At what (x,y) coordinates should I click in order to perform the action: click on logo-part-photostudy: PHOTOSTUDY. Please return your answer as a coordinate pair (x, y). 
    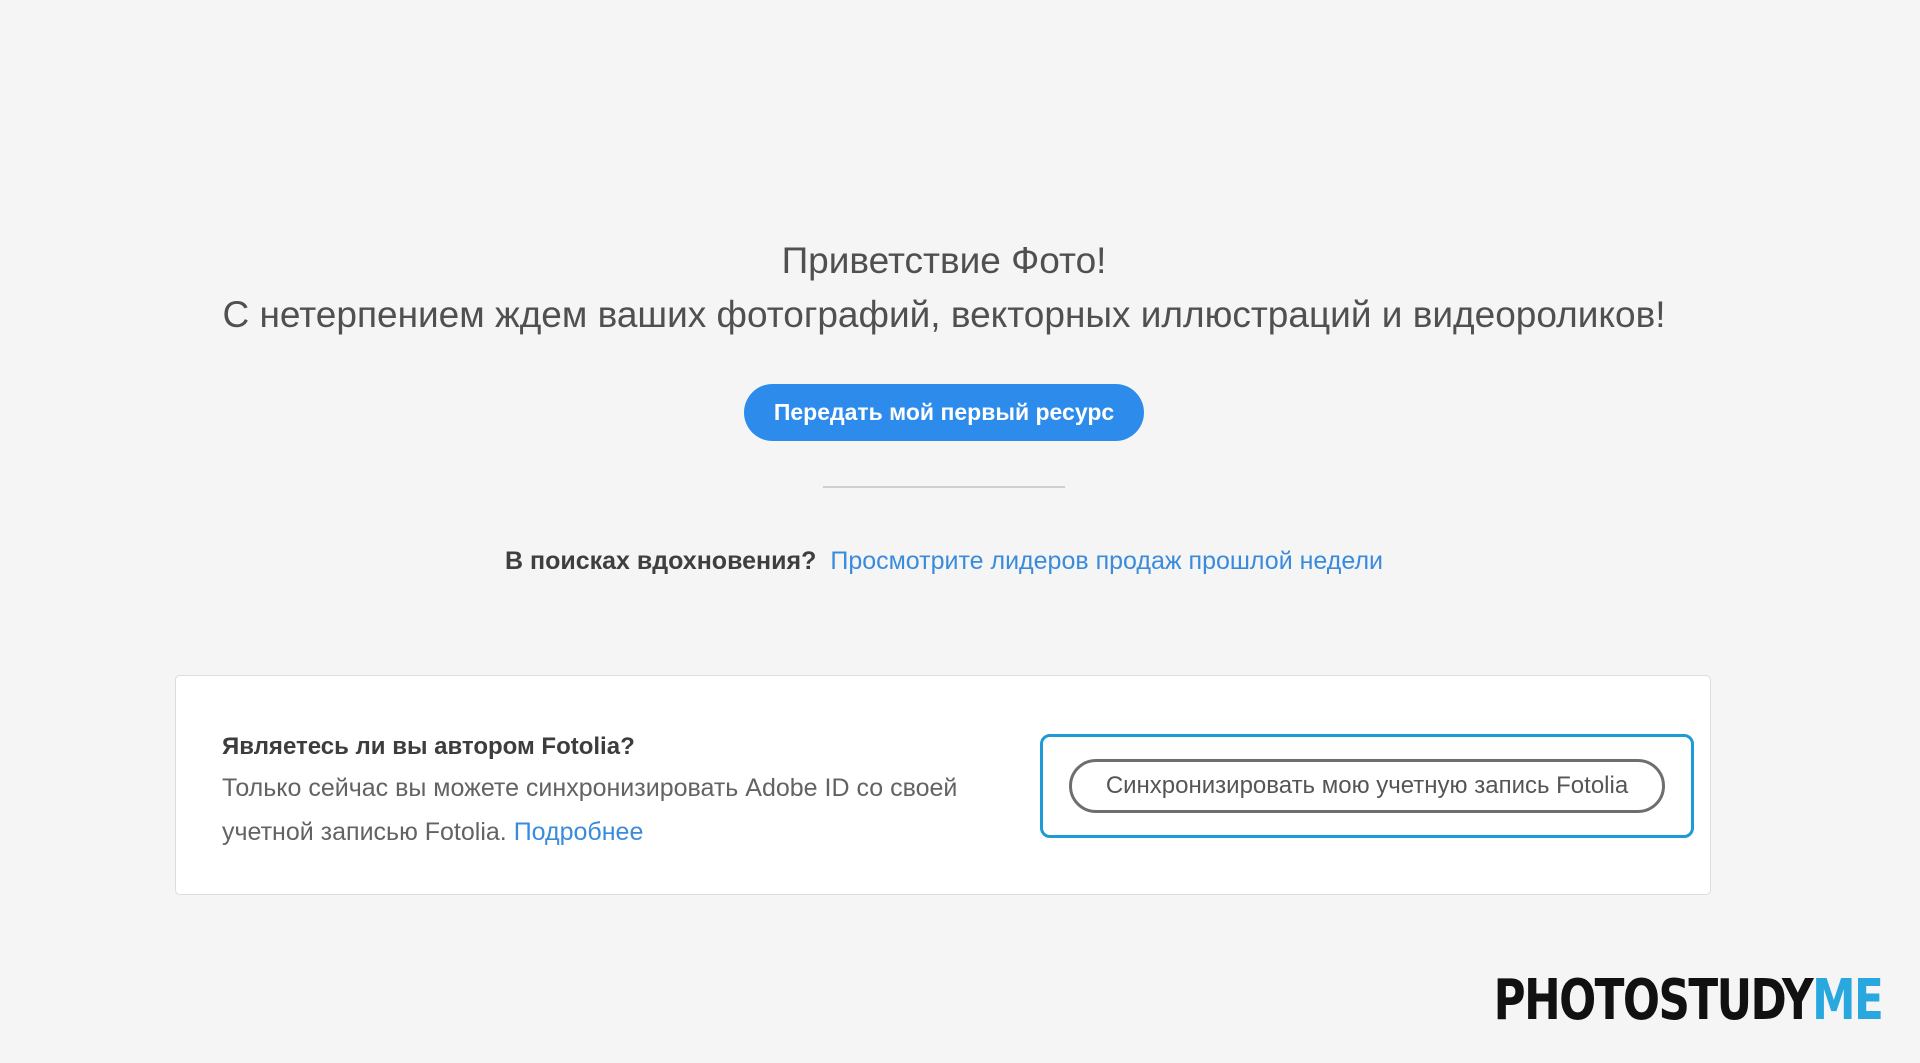
    Looking at the image, I should click on (1653, 1000).